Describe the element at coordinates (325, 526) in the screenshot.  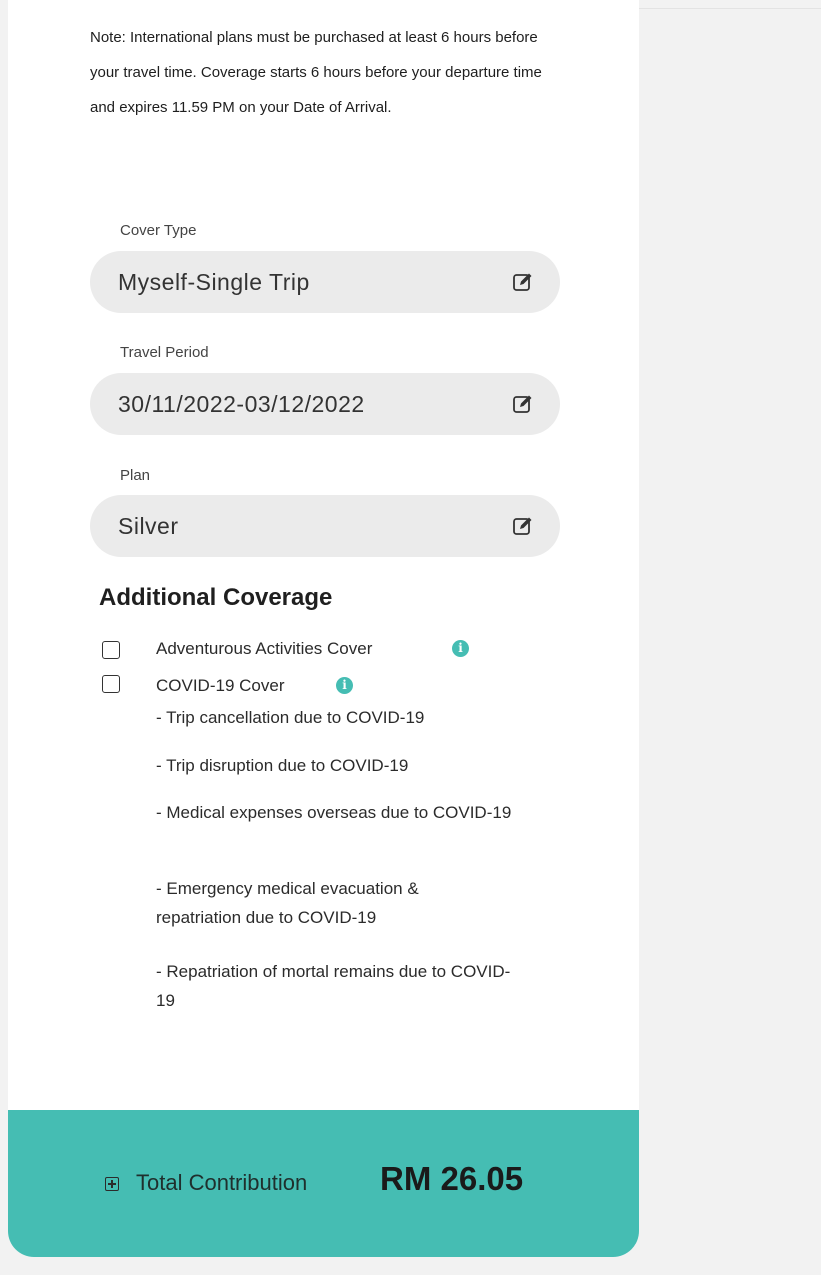
I see `plan-field: Silver` at that location.